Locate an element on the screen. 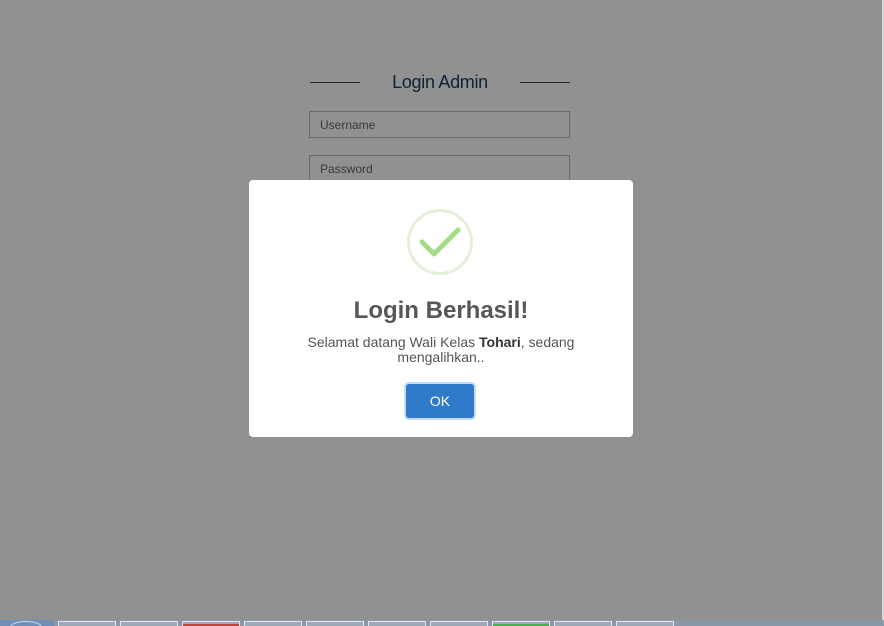  ok-button: OK is located at coordinates (440, 401).